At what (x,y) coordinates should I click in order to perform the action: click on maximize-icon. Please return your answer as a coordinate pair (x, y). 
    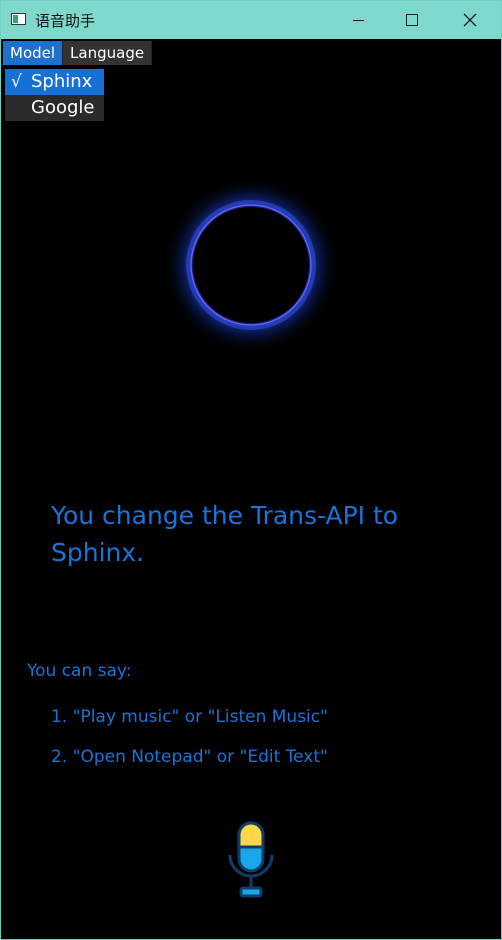
    Looking at the image, I should click on (412, 20).